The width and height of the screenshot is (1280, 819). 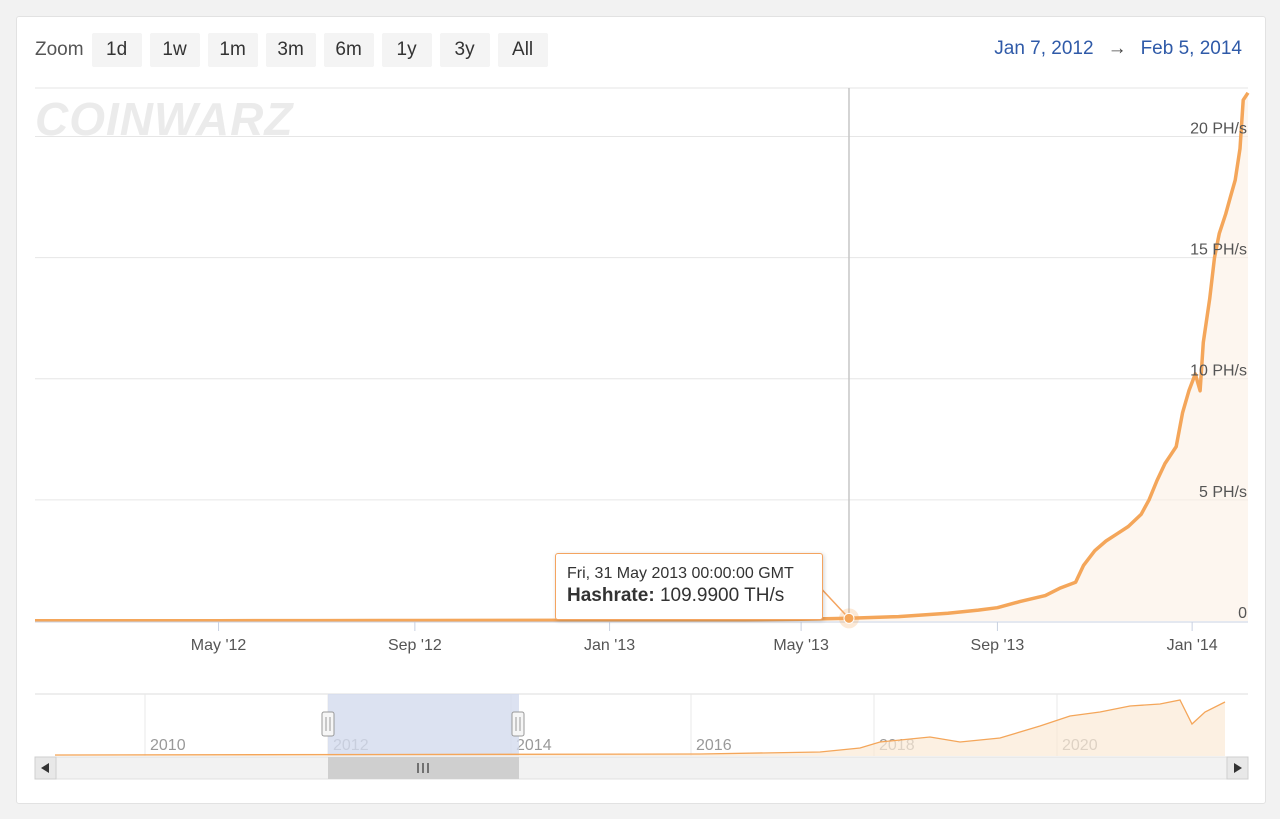 What do you see at coordinates (290, 50) in the screenshot?
I see `zoom-3m-button: 3m` at bounding box center [290, 50].